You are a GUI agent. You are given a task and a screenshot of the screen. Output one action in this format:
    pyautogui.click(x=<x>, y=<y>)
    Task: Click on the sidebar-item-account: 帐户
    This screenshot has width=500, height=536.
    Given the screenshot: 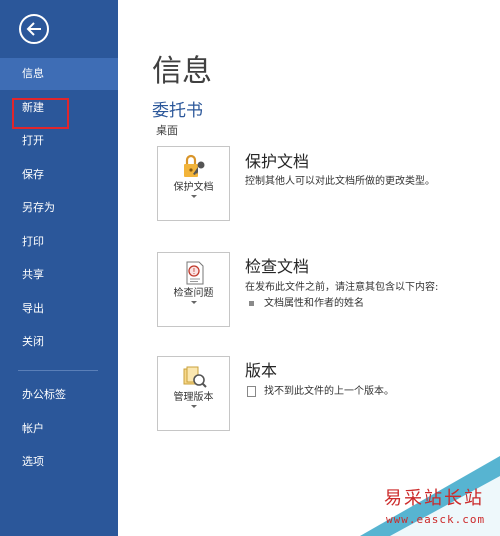 What is the action you would take?
    pyautogui.click(x=59, y=429)
    